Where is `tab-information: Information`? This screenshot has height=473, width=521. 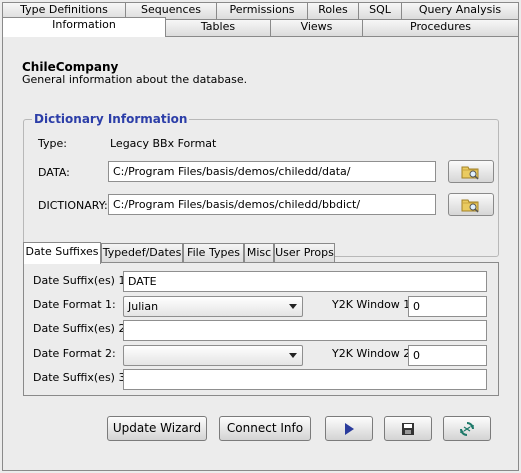
tab-information: Information is located at coordinates (84, 27).